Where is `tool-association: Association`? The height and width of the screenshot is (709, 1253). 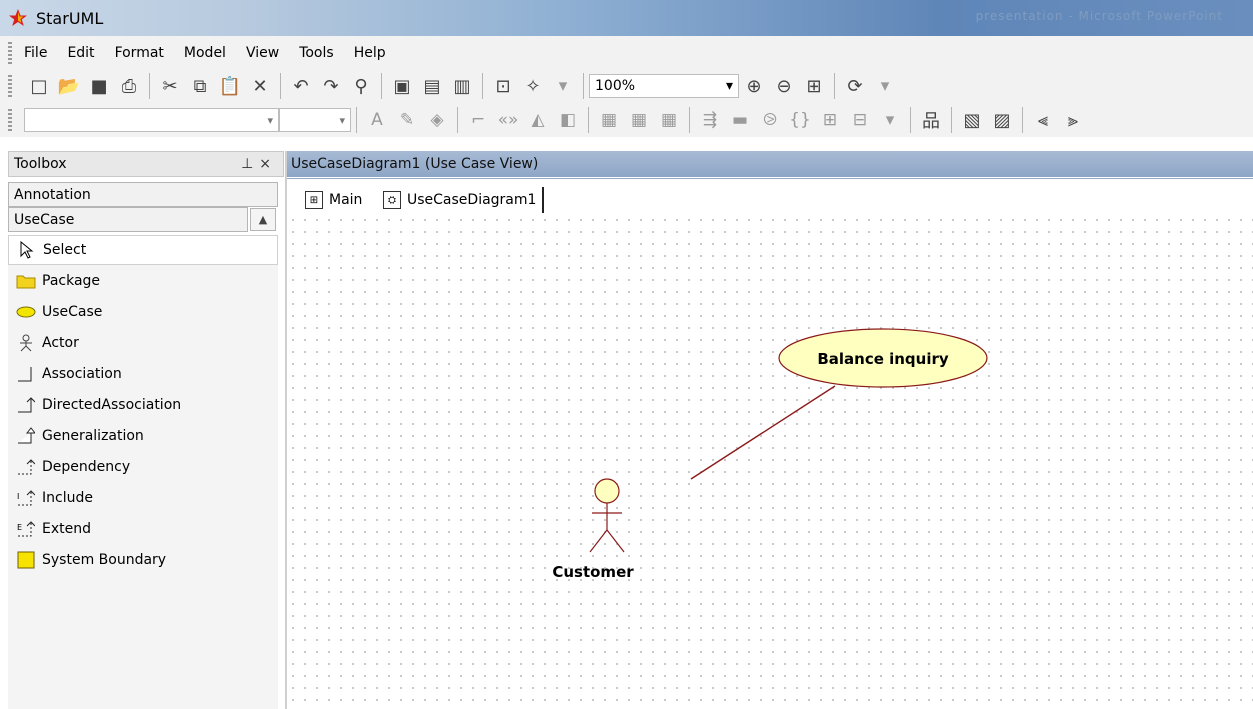 tool-association: Association is located at coordinates (143, 374).